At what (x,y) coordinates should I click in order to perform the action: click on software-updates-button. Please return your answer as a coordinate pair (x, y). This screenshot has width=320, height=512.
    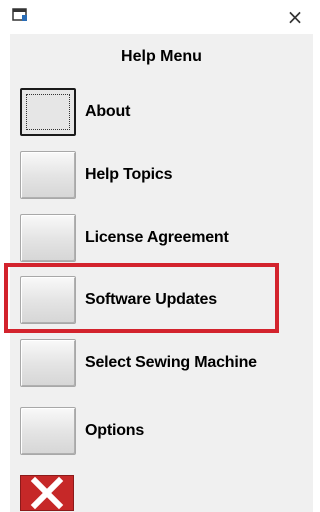
    Looking at the image, I should click on (48, 300).